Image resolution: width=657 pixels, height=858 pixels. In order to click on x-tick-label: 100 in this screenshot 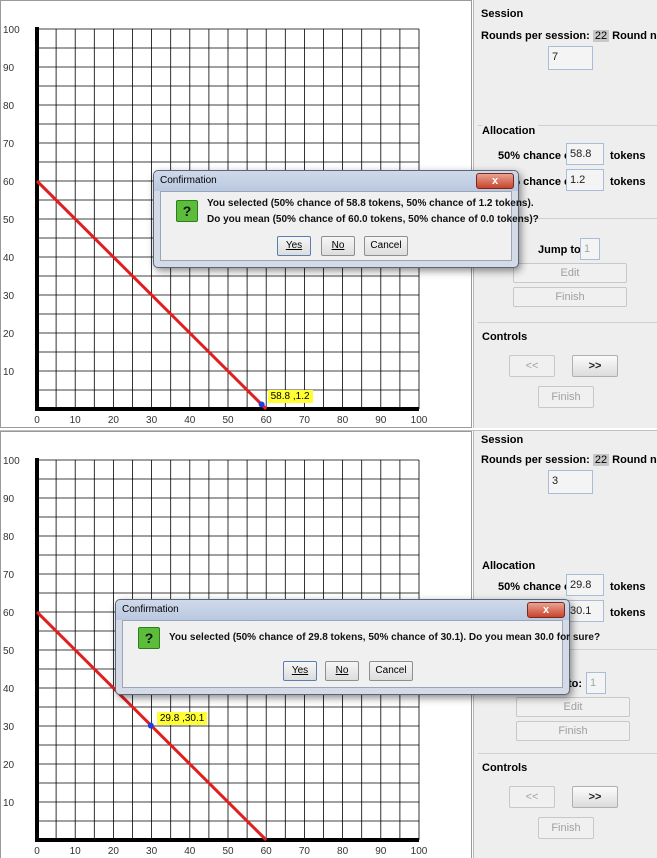, I will do `click(419, 851)`.